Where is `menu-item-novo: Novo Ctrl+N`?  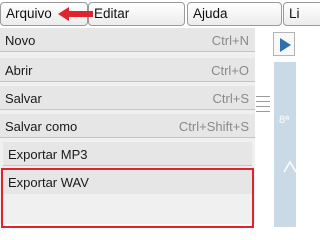
menu-item-novo: Novo Ctrl+N is located at coordinates (127, 40).